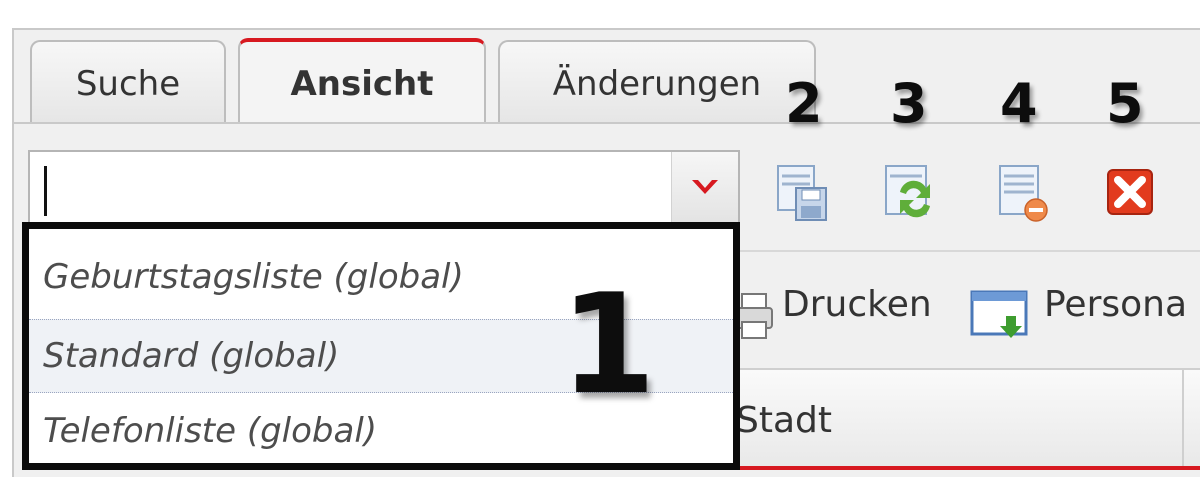  What do you see at coordinates (857, 304) in the screenshot?
I see `print-button: Drucken` at bounding box center [857, 304].